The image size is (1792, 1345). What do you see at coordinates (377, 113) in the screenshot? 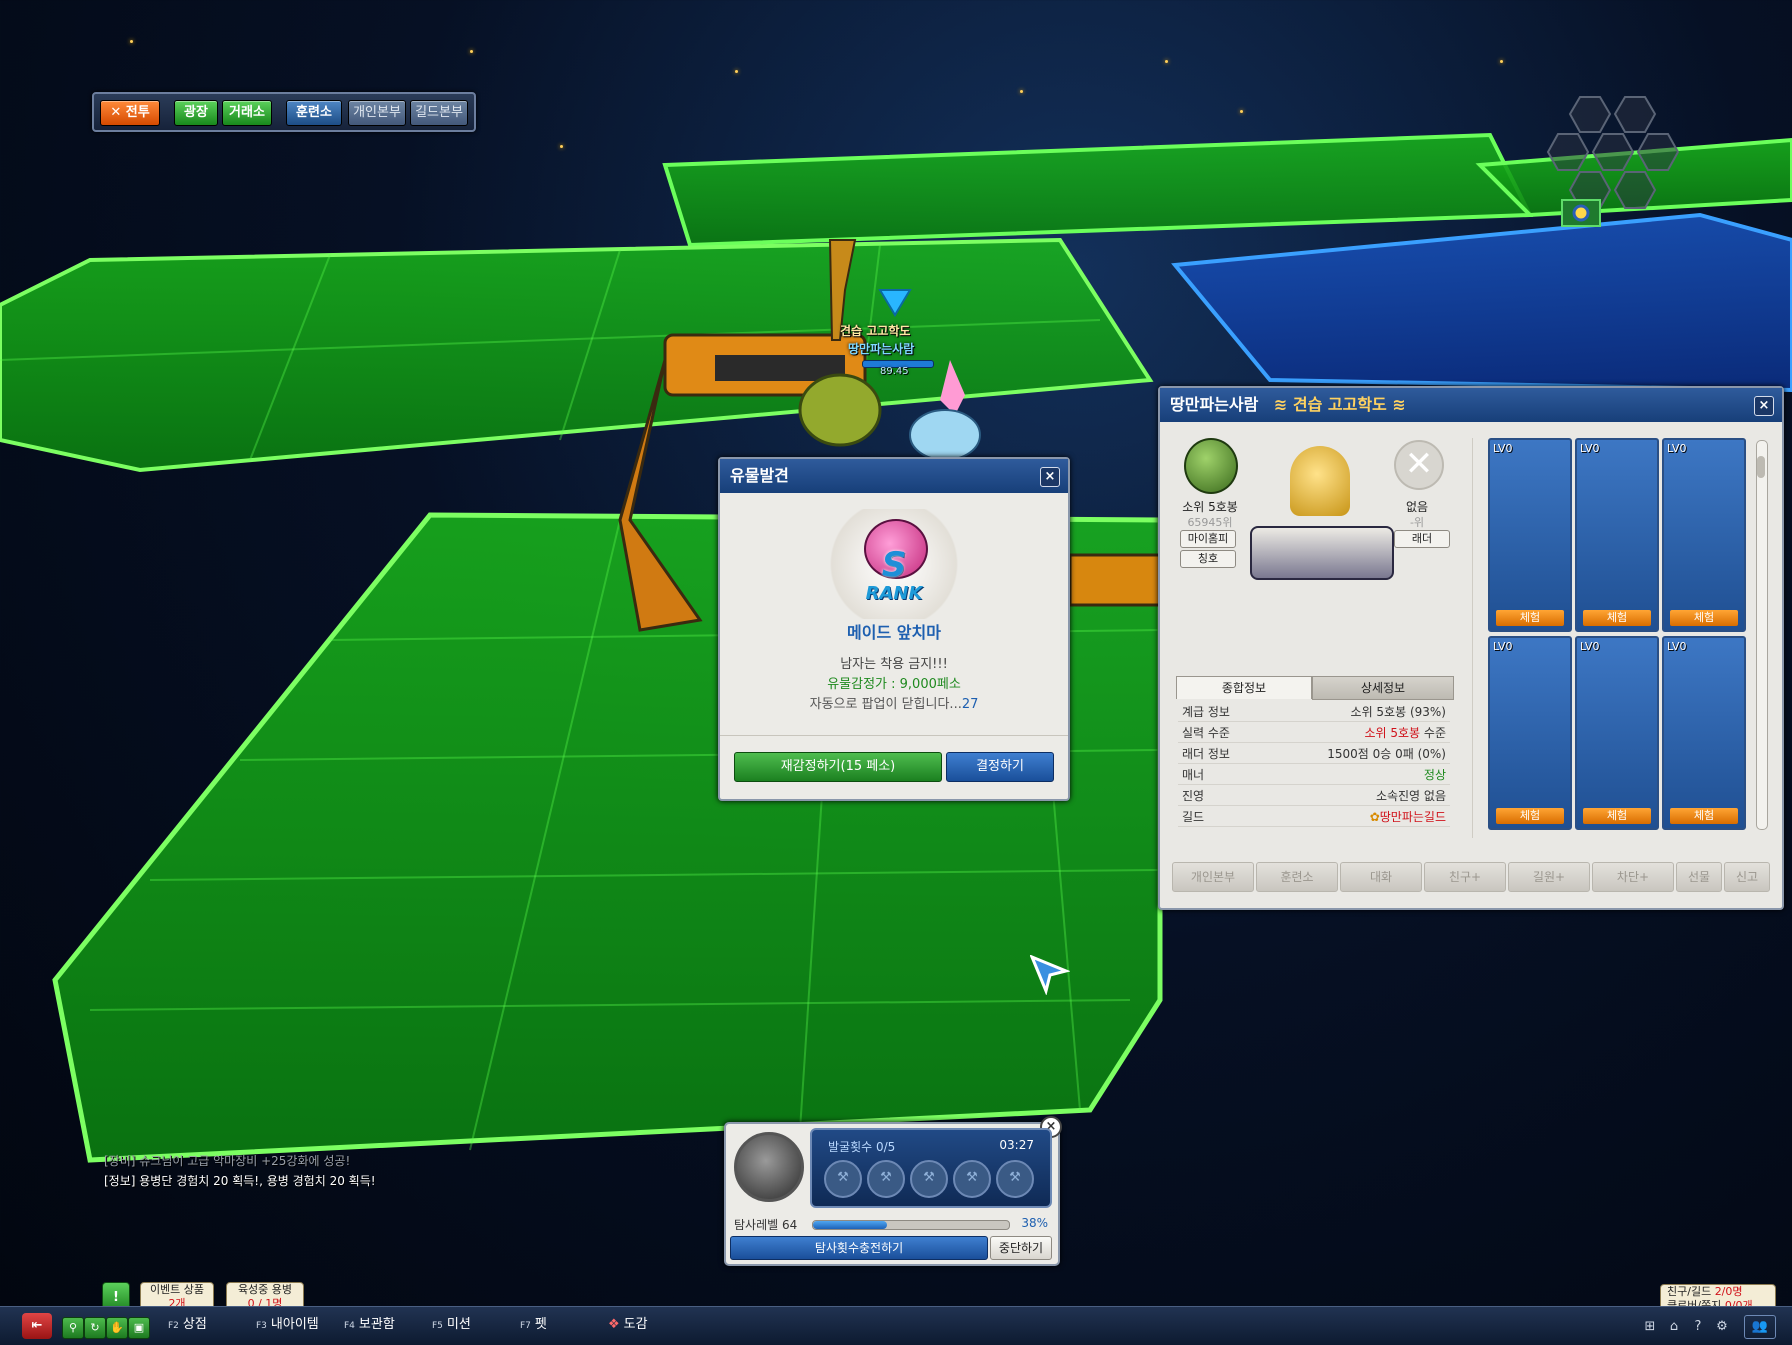
I see `mode-personal-hq-button: 개인본부` at bounding box center [377, 113].